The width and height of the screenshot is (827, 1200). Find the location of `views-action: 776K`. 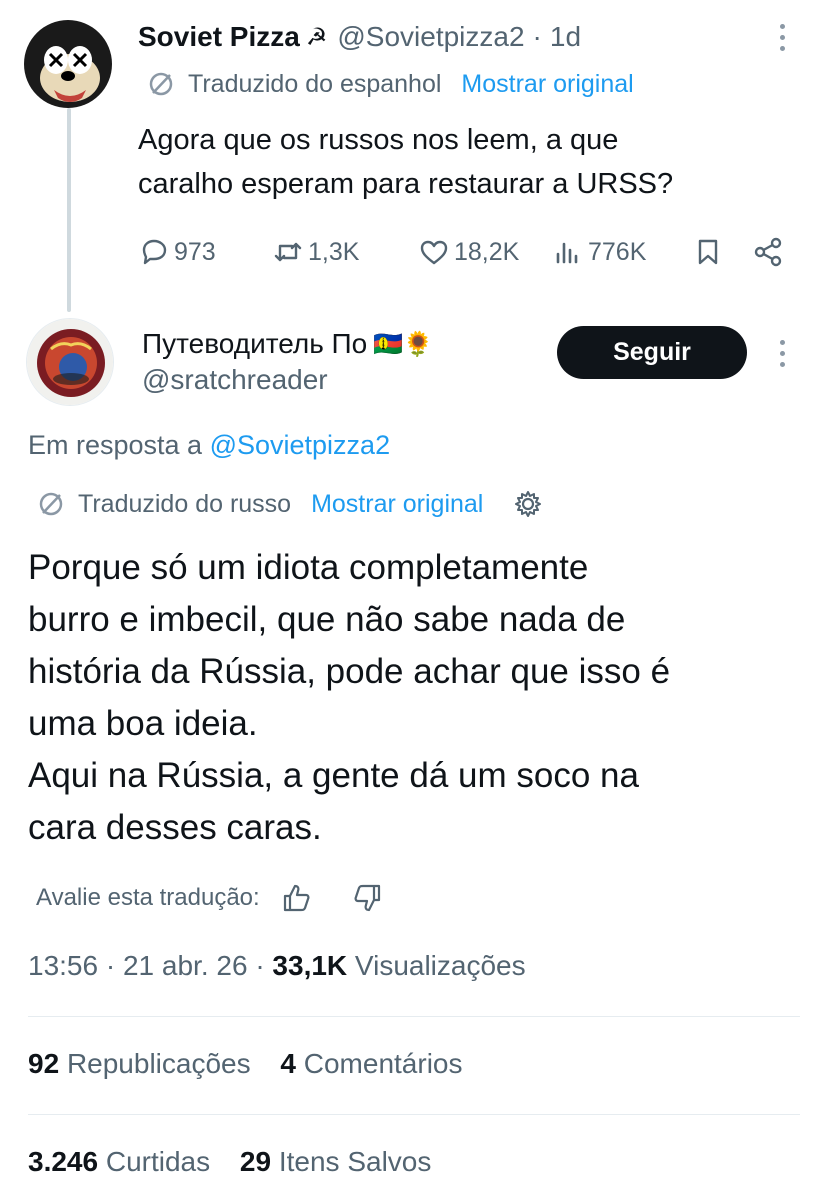

views-action: 776K is located at coordinates (599, 252).